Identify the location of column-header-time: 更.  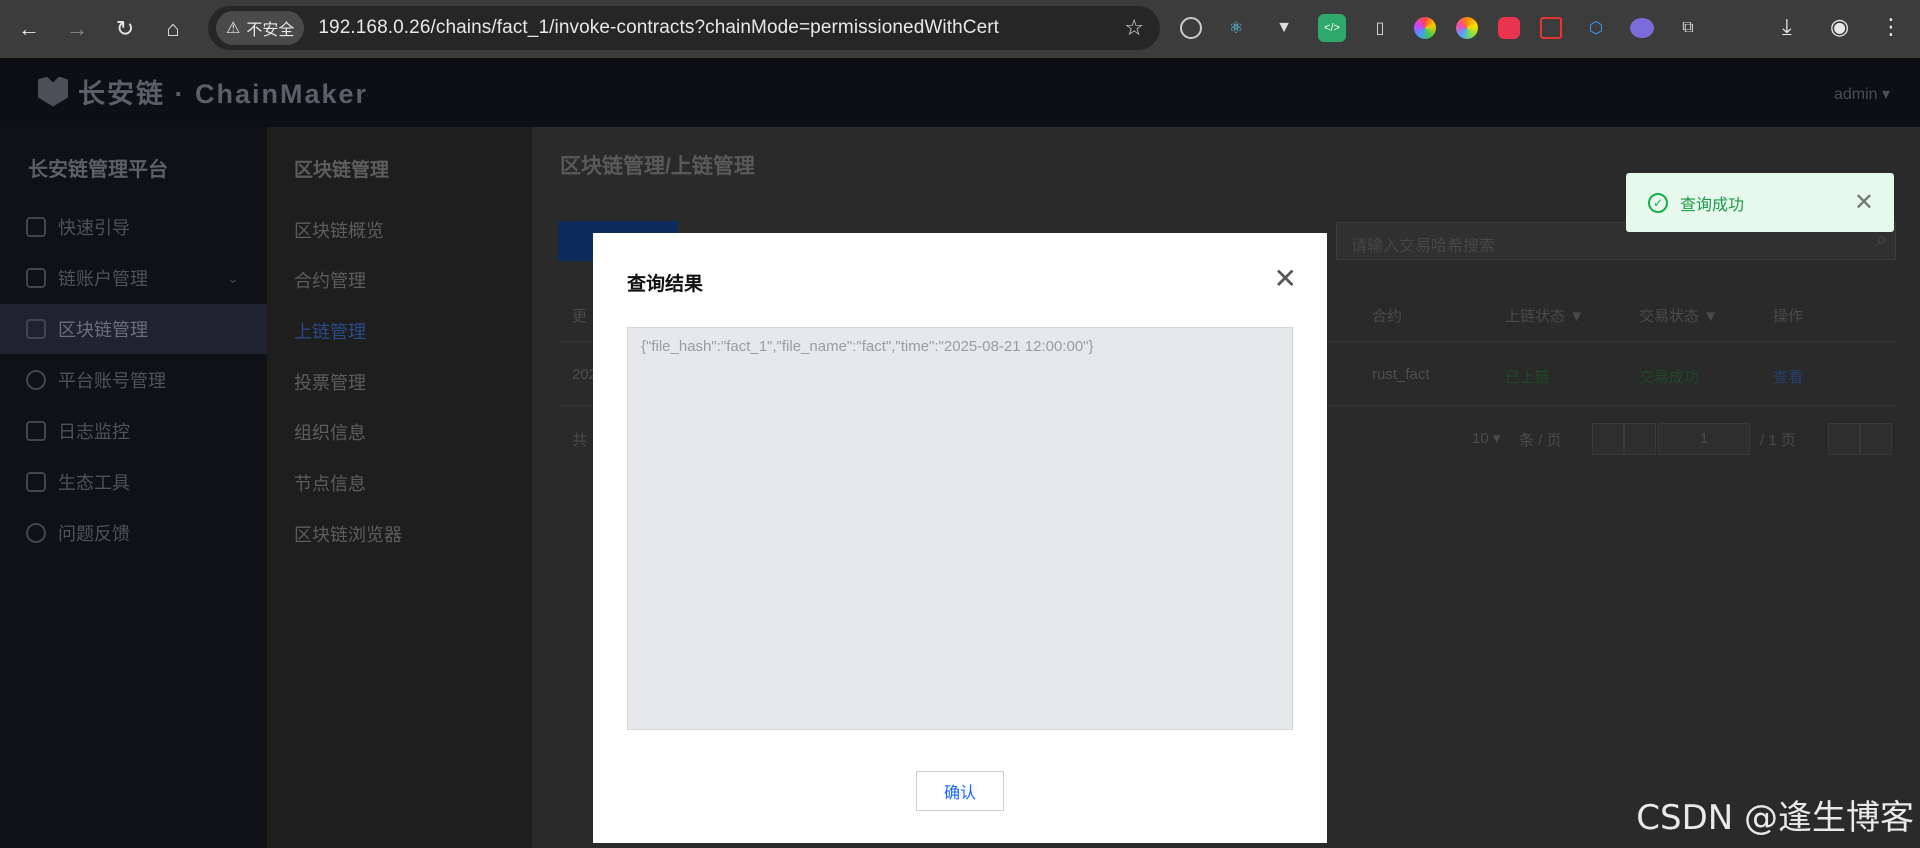
(580, 316).